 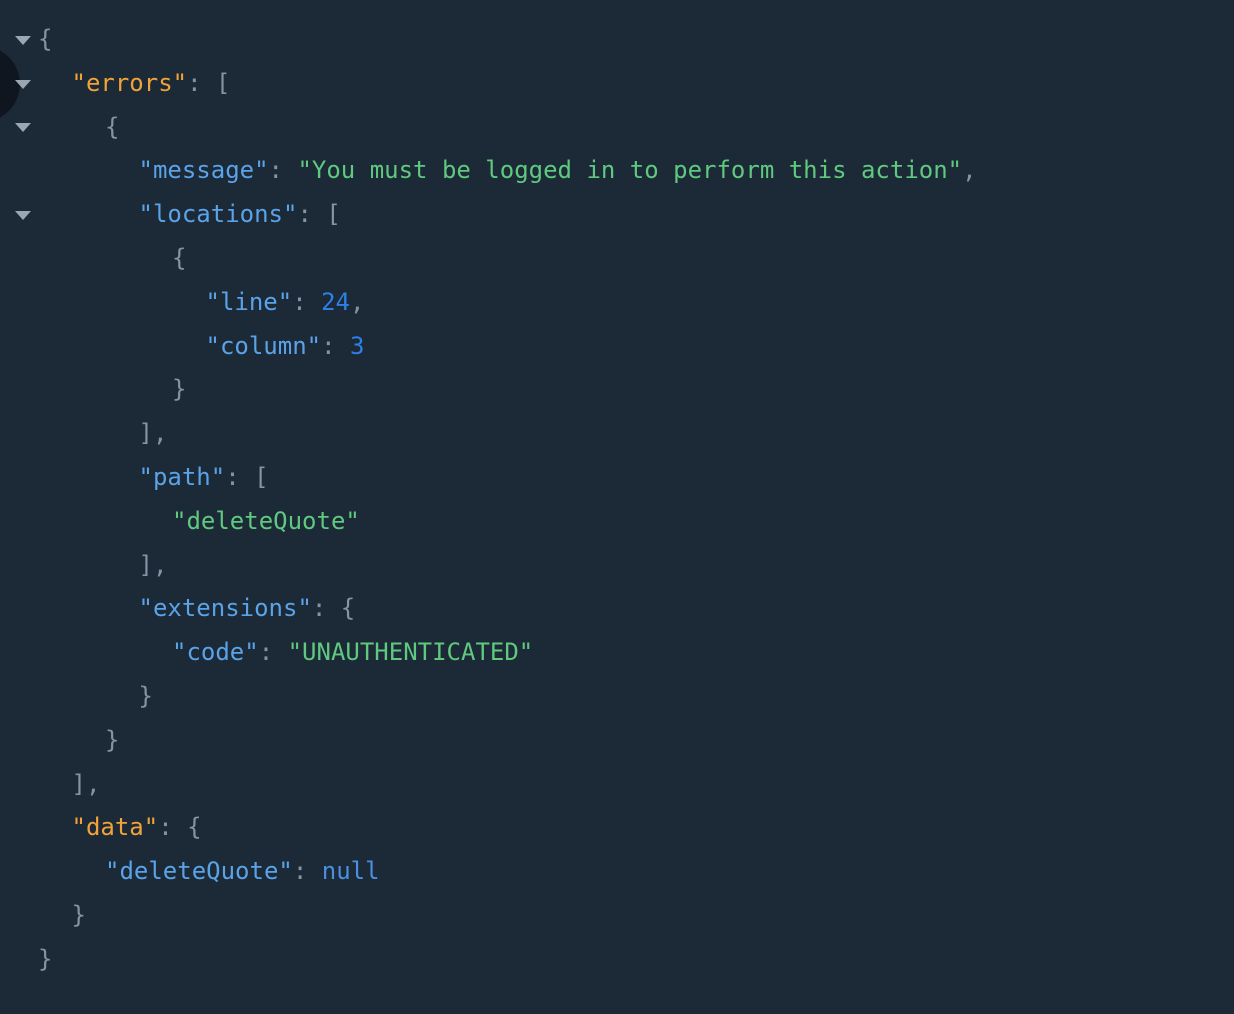 I want to click on code-line-content: "errors": [, so click(x=151, y=84).